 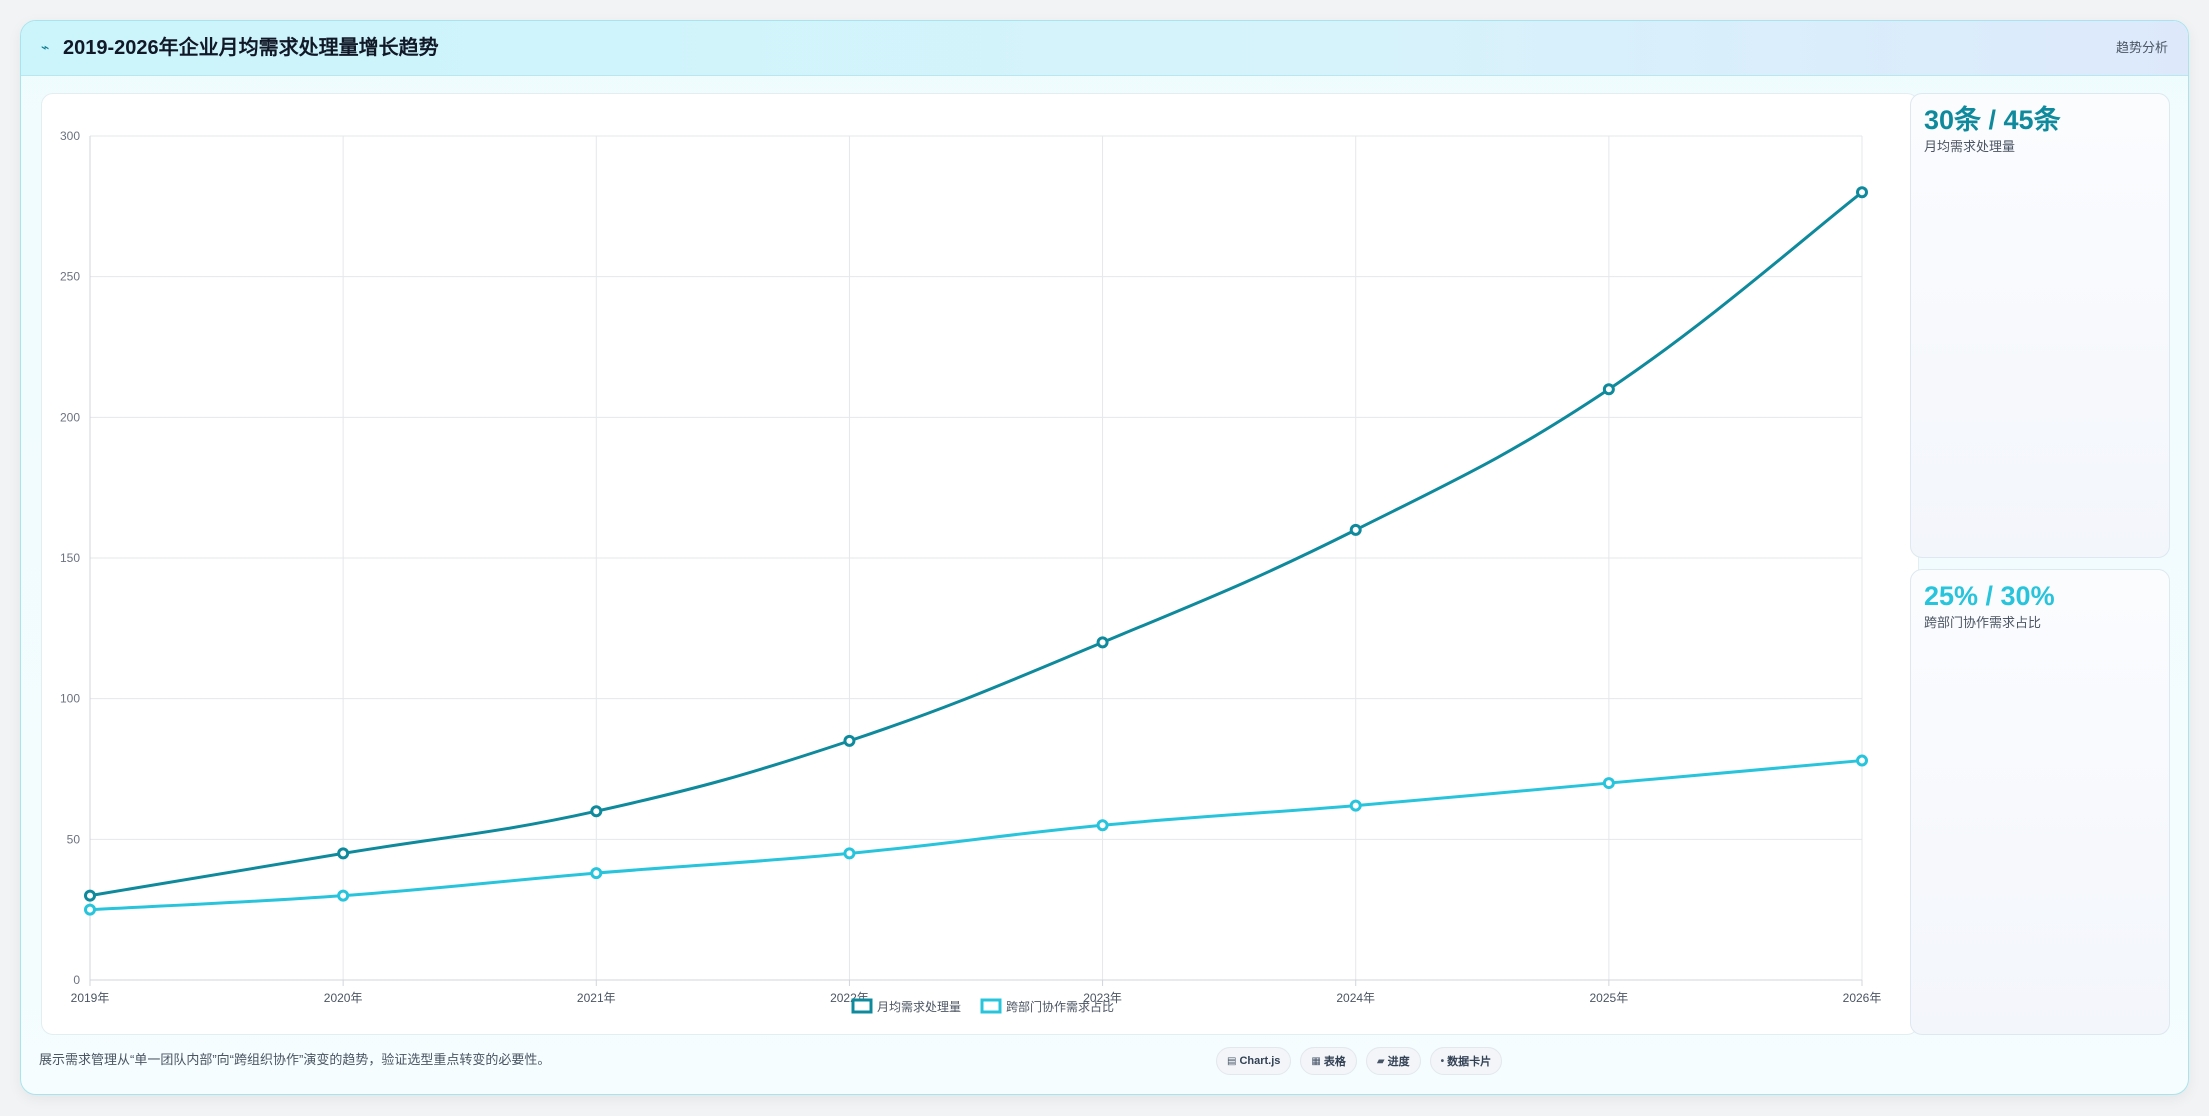 I want to click on pill-label: 数据卡片, so click(x=1469, y=1062).